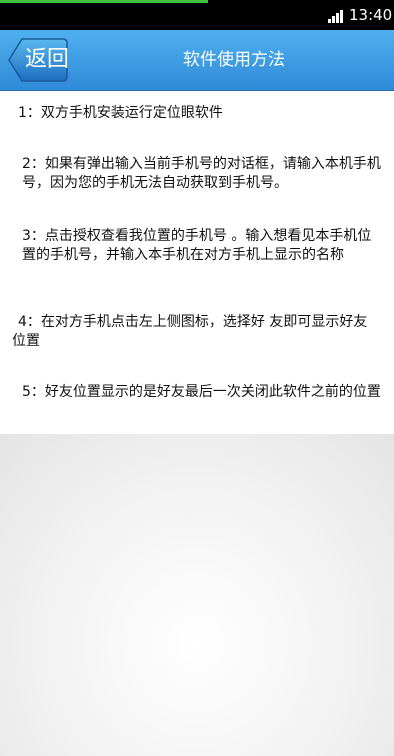 The height and width of the screenshot is (756, 394). What do you see at coordinates (371, 15) in the screenshot?
I see `status-time: 13:40` at bounding box center [371, 15].